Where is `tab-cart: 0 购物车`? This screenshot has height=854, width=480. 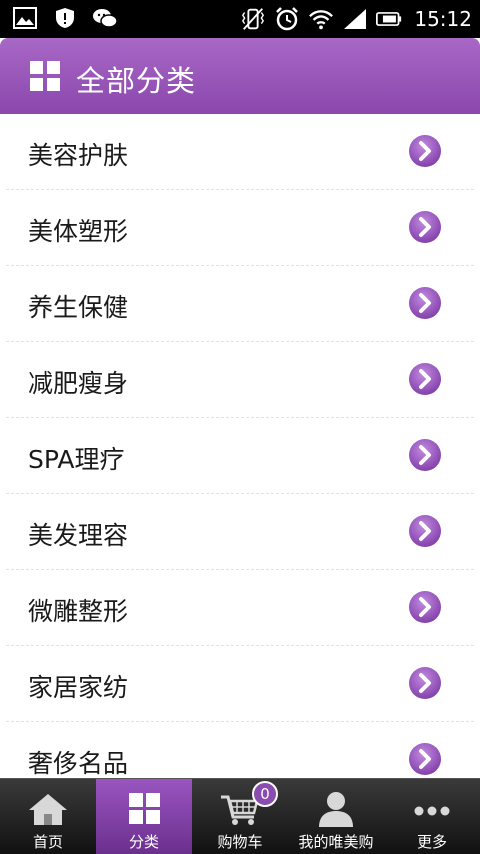
tab-cart: 0 购物车 is located at coordinates (240, 816).